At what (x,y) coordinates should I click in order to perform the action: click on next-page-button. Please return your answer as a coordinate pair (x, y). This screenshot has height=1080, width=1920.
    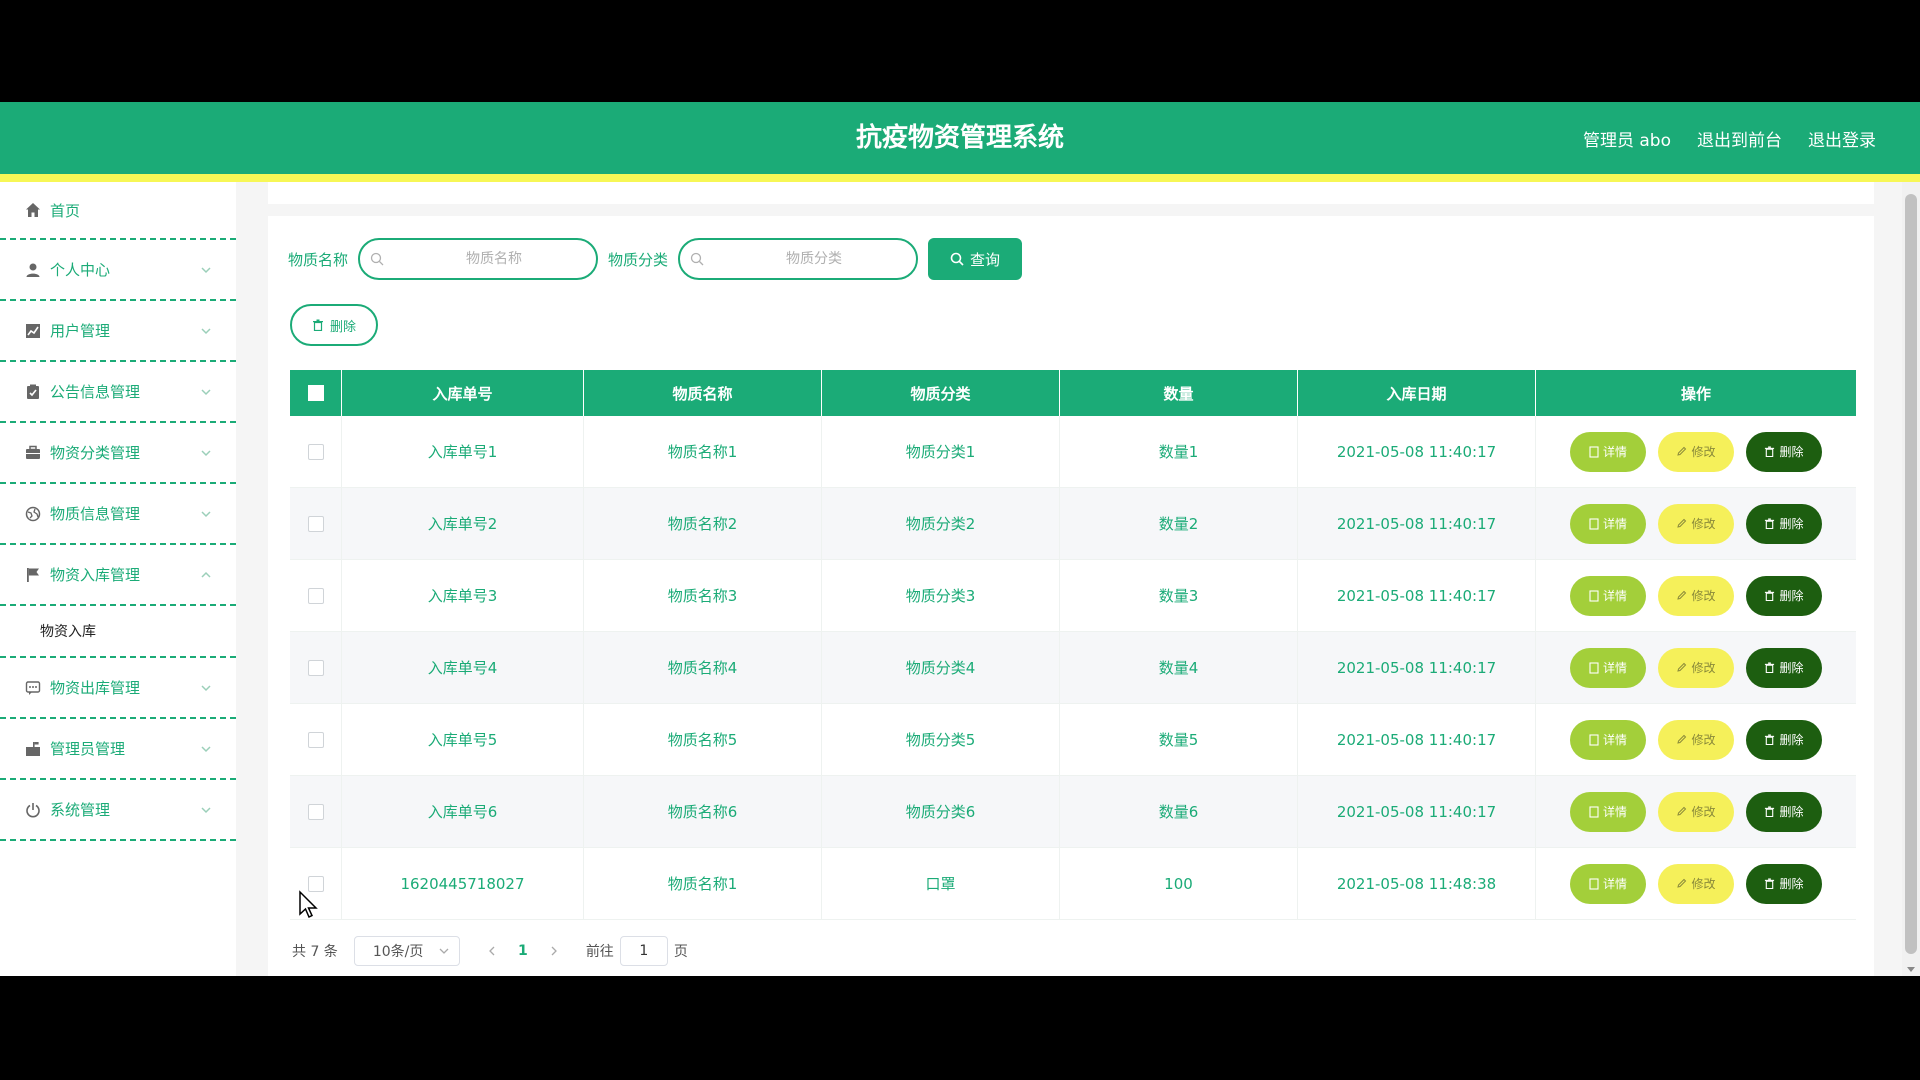
    Looking at the image, I should click on (554, 951).